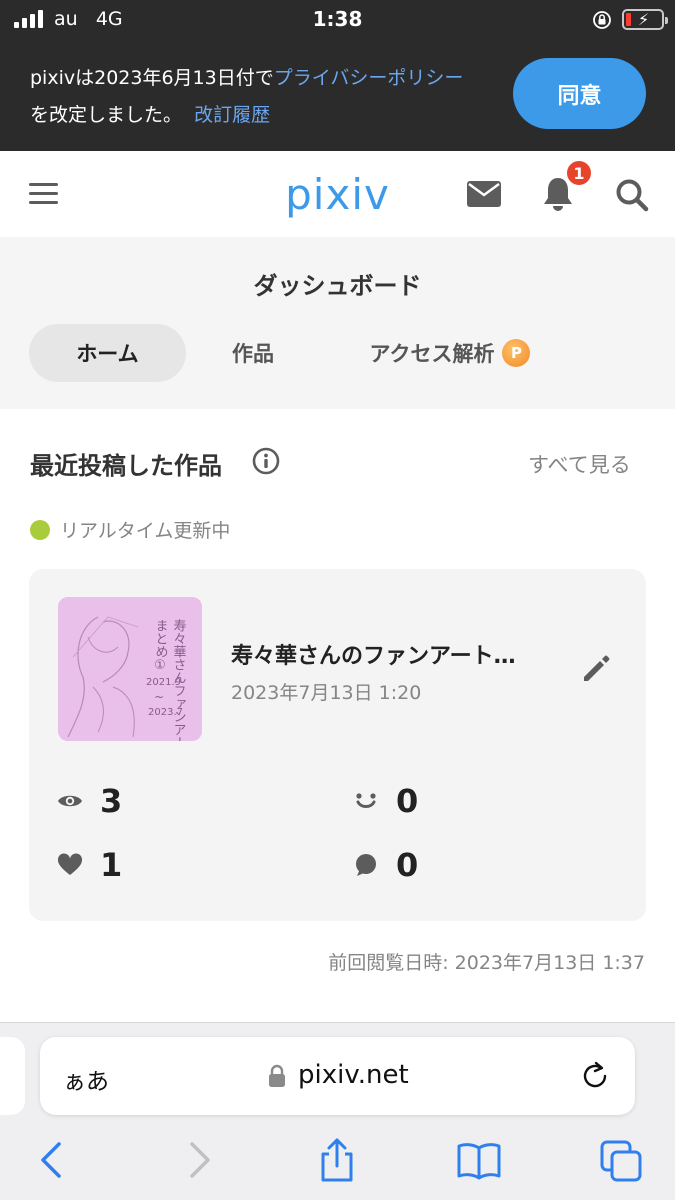  I want to click on agree-button: 同意, so click(579, 93).